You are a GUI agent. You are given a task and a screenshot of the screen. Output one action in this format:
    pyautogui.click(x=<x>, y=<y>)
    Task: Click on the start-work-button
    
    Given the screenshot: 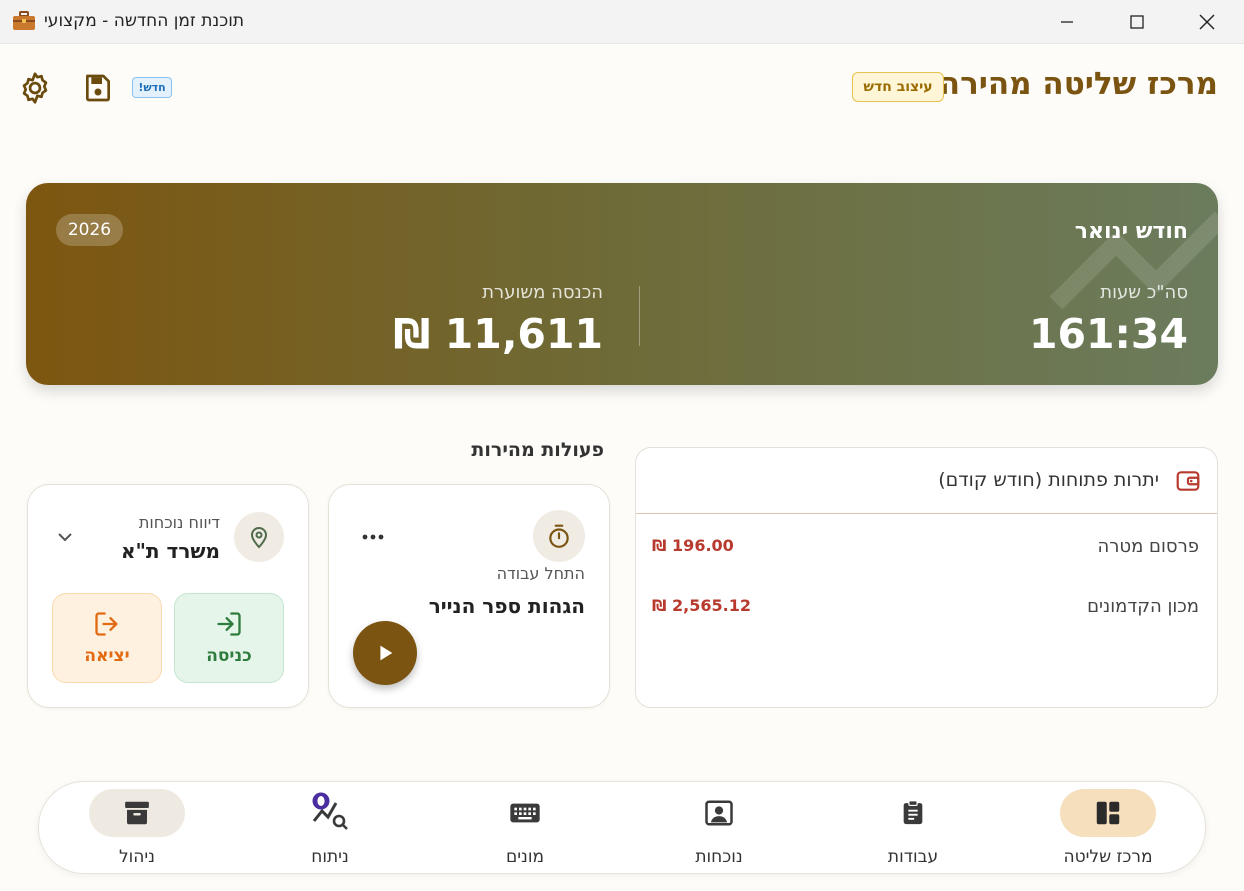 What is the action you would take?
    pyautogui.click(x=385, y=653)
    